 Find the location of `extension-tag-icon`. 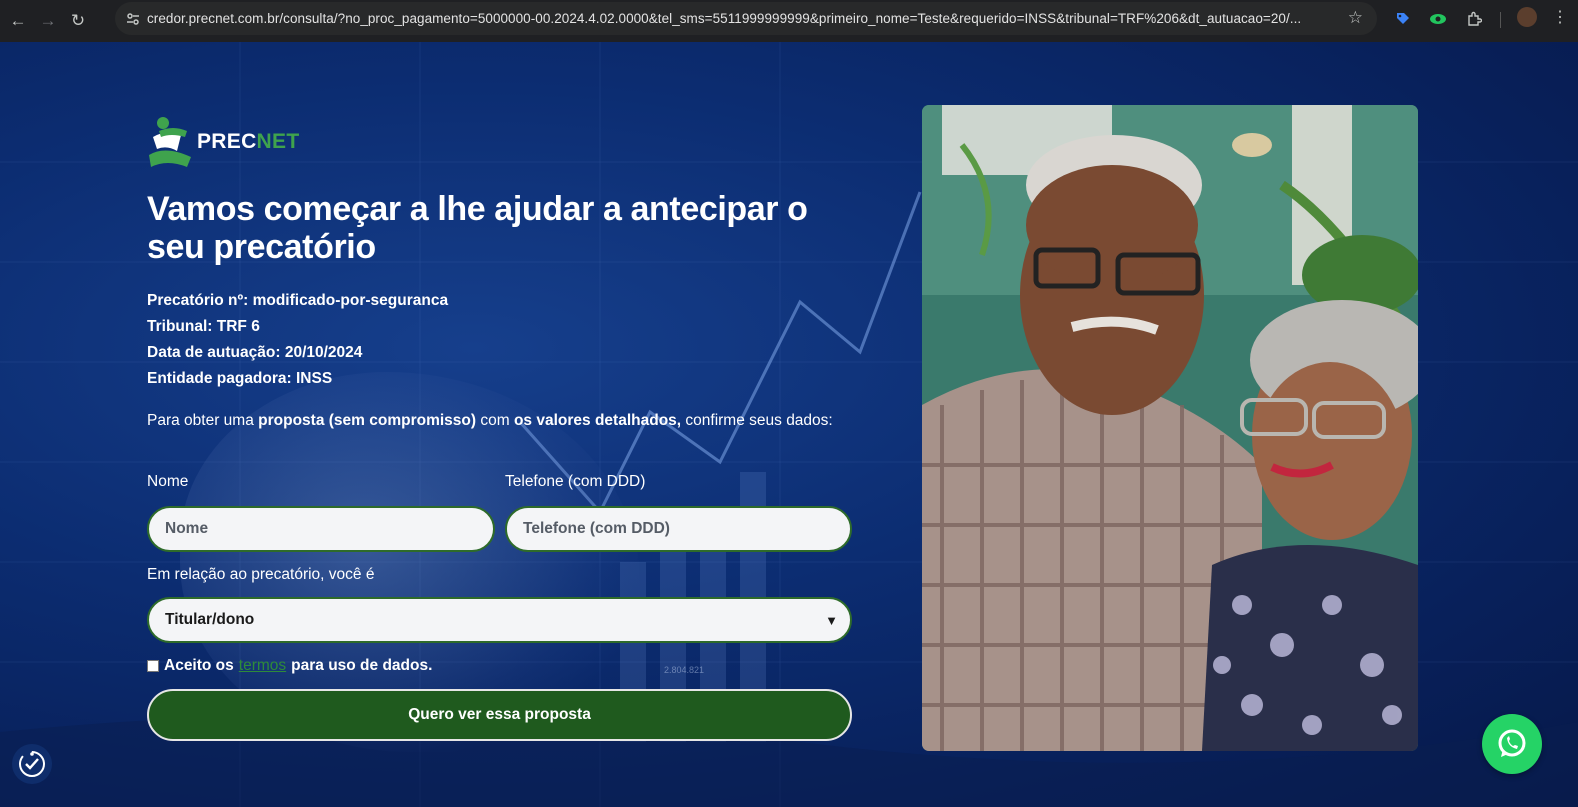

extension-tag-icon is located at coordinates (1403, 19).